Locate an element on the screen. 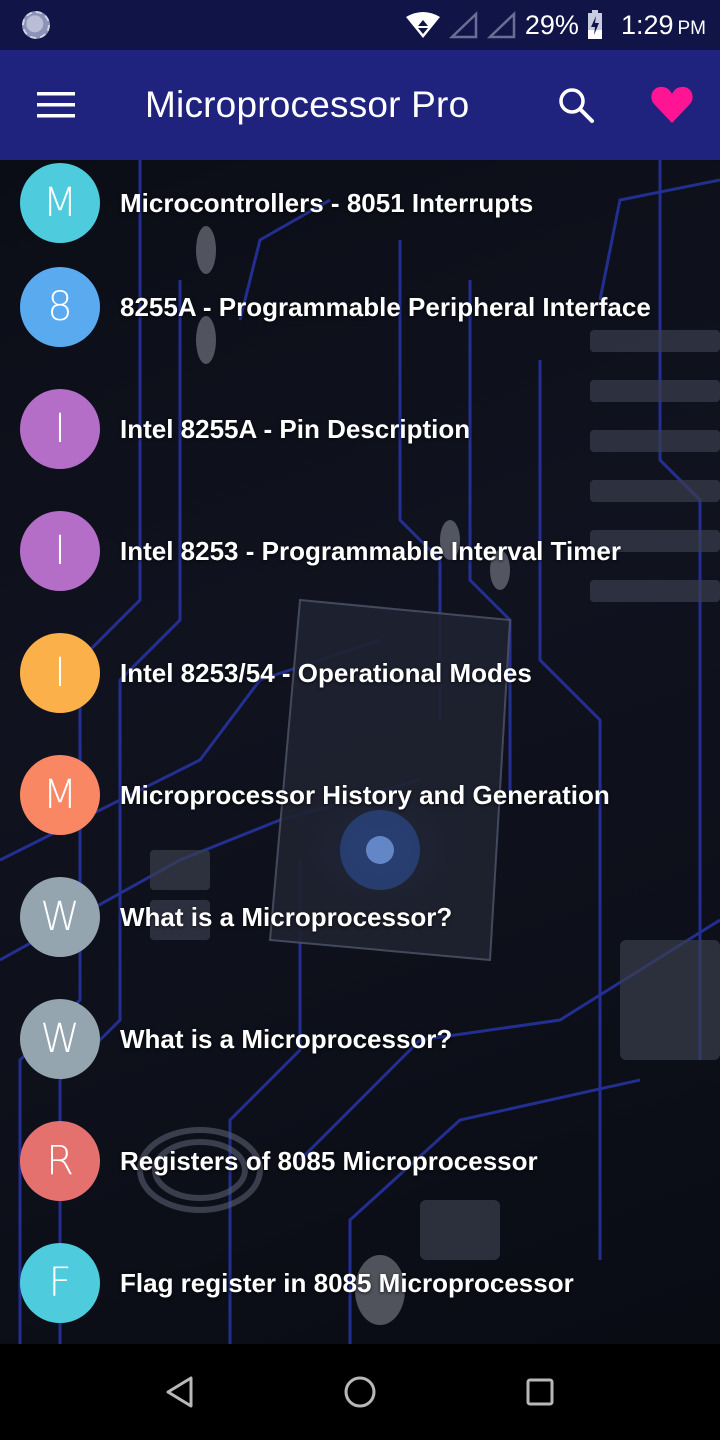 This screenshot has height=1440, width=720. recents-icon is located at coordinates (540, 1392).